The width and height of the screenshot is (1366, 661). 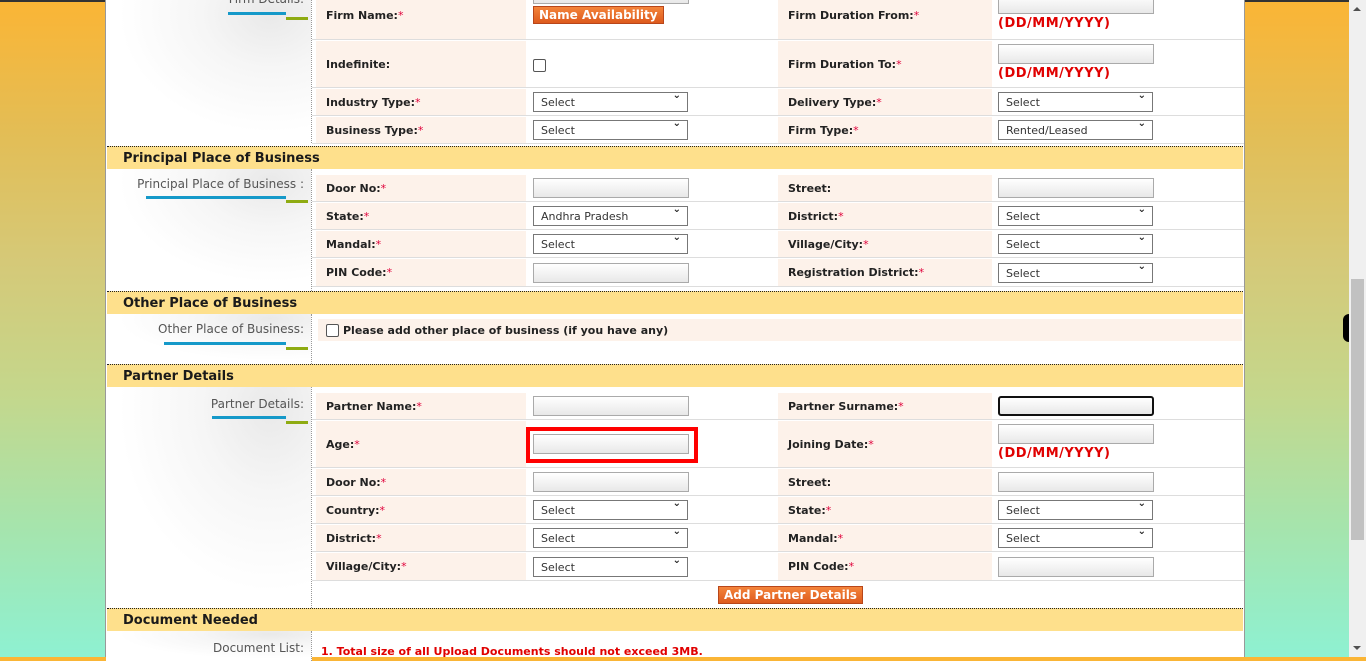 I want to click on partner-surname-field, so click(x=1076, y=406).